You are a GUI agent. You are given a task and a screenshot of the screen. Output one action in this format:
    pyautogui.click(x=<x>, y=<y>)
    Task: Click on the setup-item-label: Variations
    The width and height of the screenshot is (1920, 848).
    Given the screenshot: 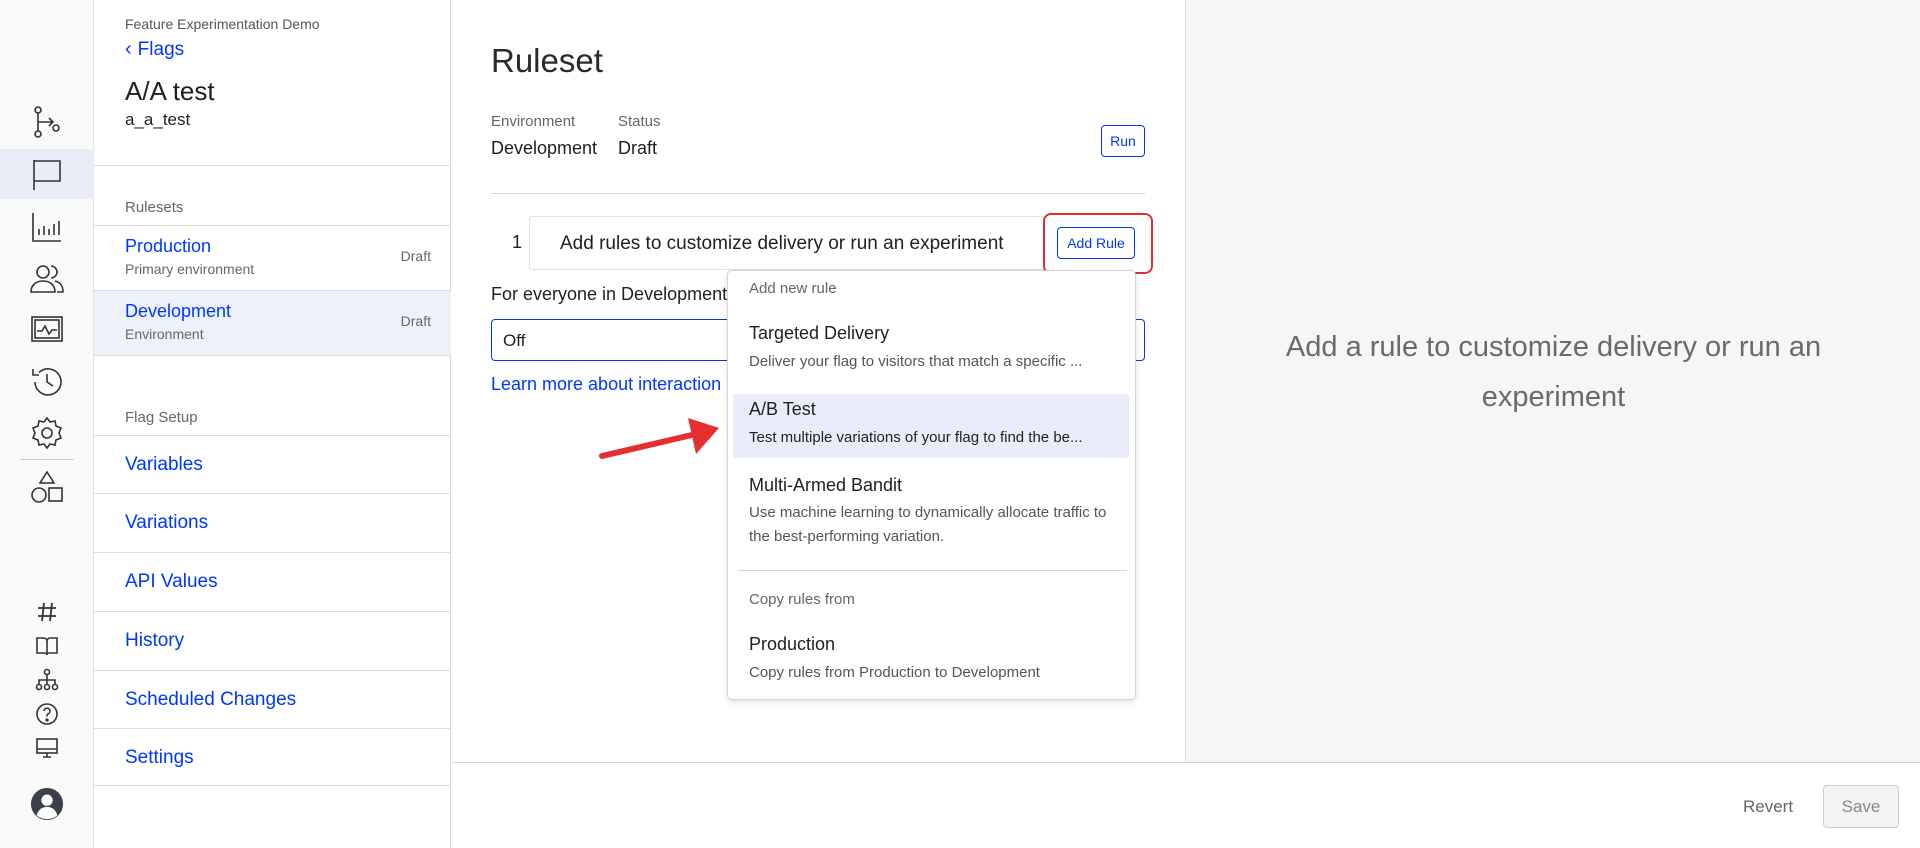 What is the action you would take?
    pyautogui.click(x=167, y=522)
    